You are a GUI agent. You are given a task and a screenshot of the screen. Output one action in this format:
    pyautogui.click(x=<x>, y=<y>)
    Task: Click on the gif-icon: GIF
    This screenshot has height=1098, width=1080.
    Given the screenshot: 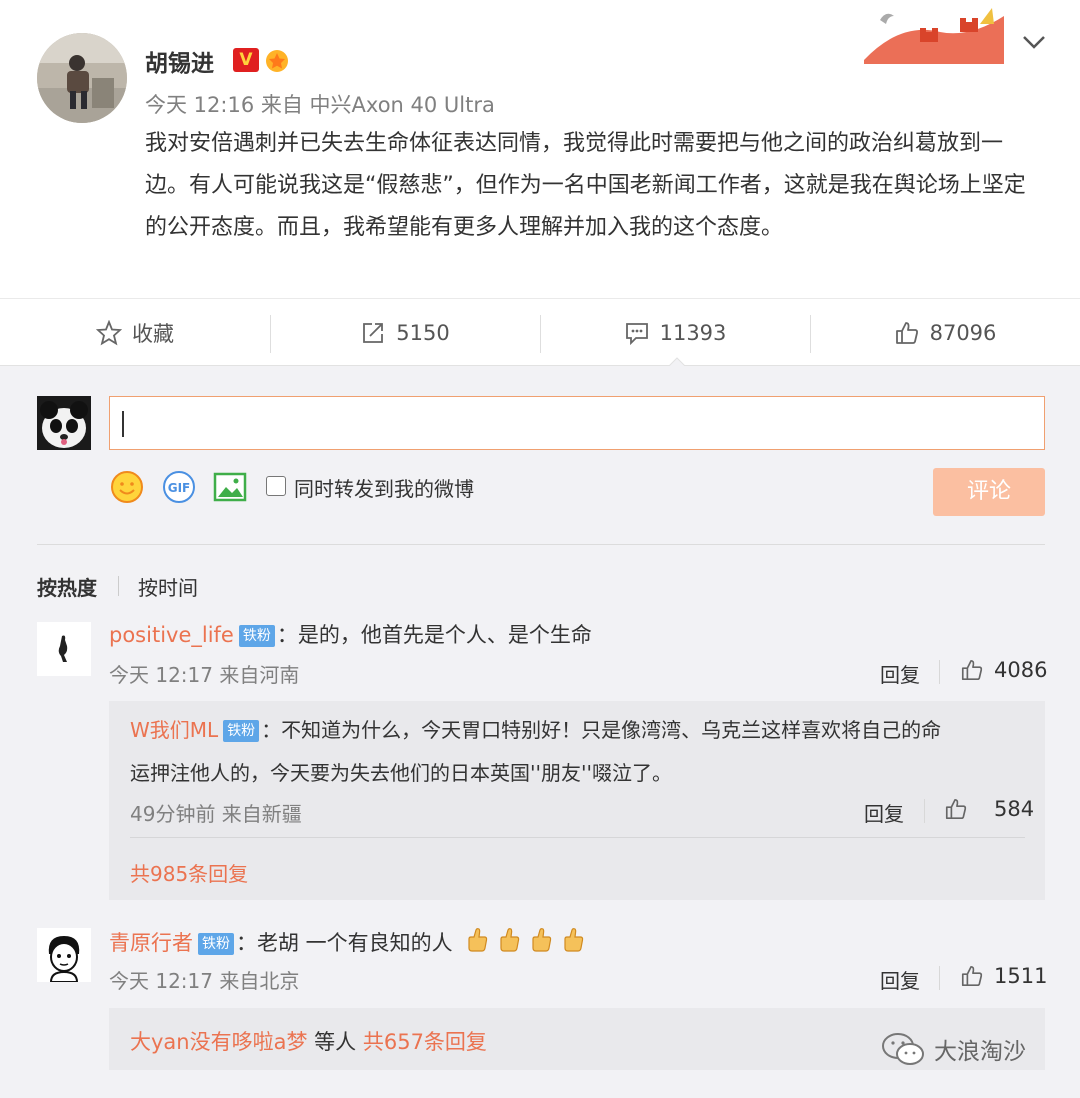 What is the action you would take?
    pyautogui.click(x=179, y=487)
    